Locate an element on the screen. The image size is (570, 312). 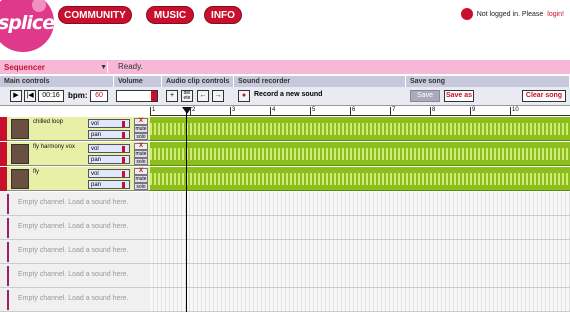
timeline-tick: 5 is located at coordinates (313, 111).